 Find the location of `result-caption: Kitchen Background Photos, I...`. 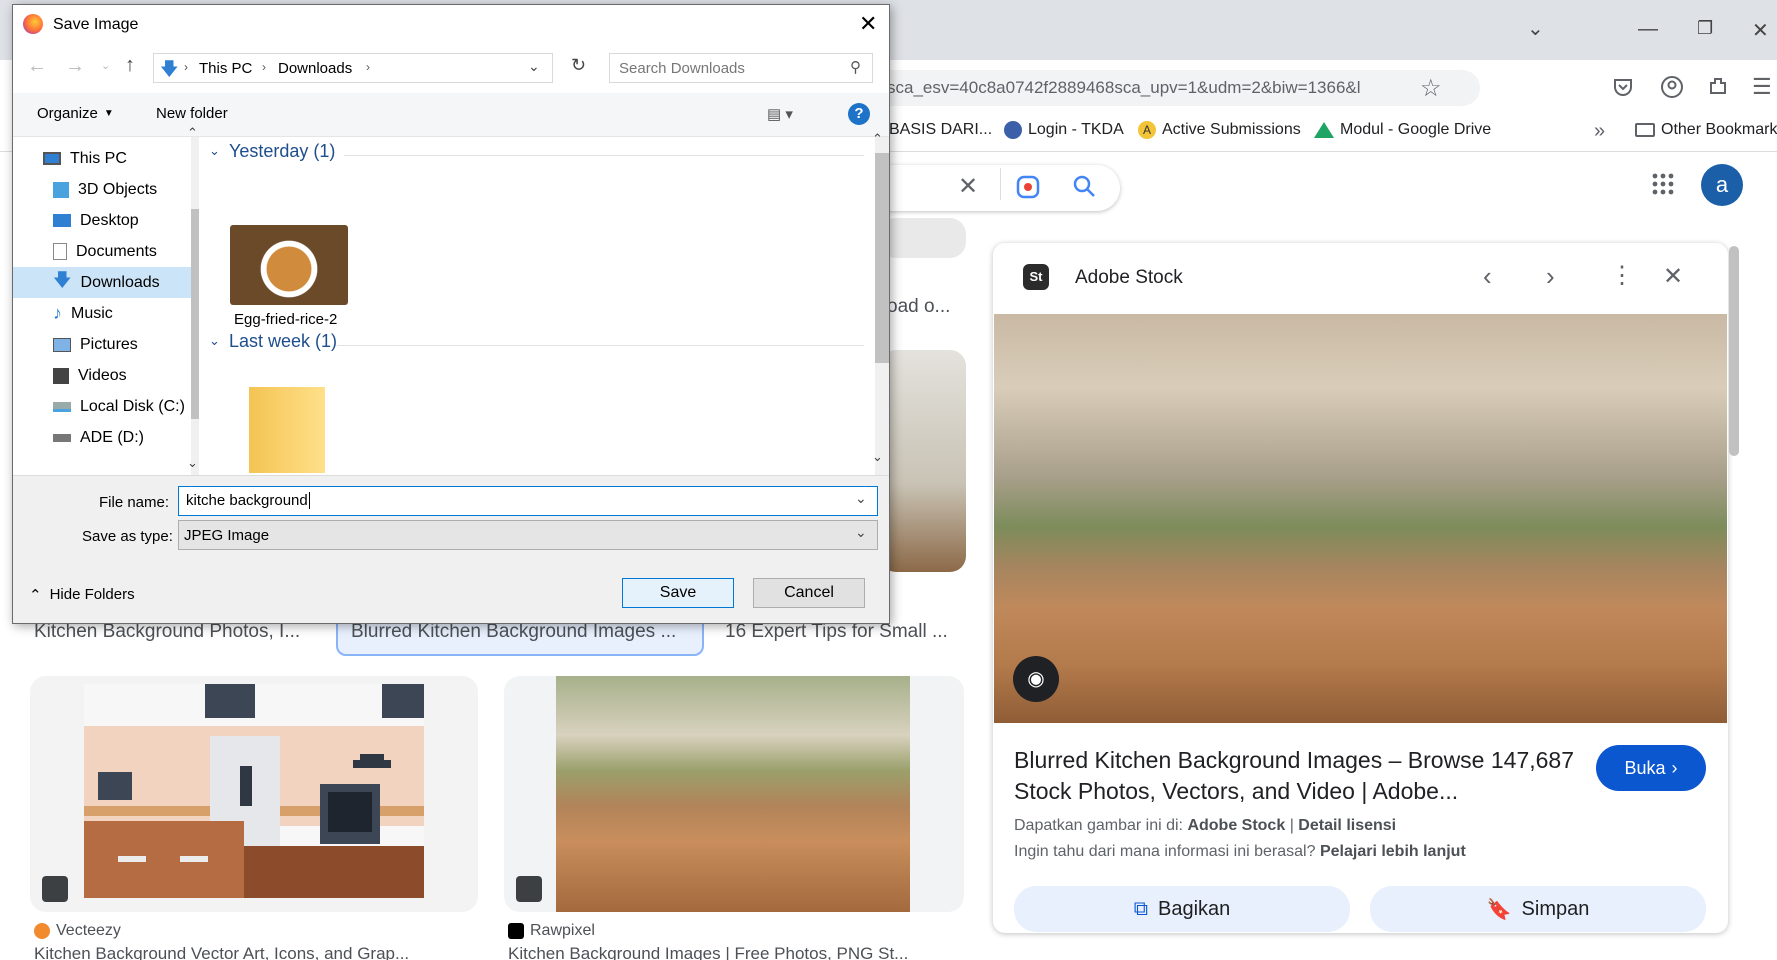

result-caption: Kitchen Background Photos, I... is located at coordinates (171, 632).